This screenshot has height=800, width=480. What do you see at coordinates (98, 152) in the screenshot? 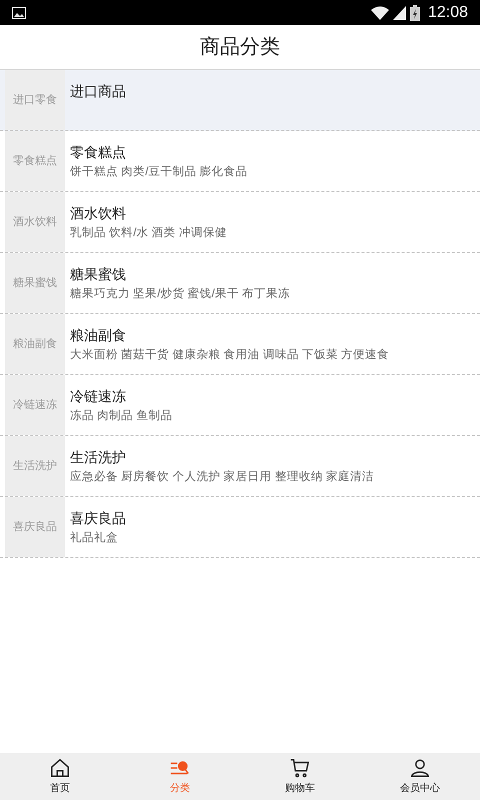
I see `category-title: 零食糕点` at bounding box center [98, 152].